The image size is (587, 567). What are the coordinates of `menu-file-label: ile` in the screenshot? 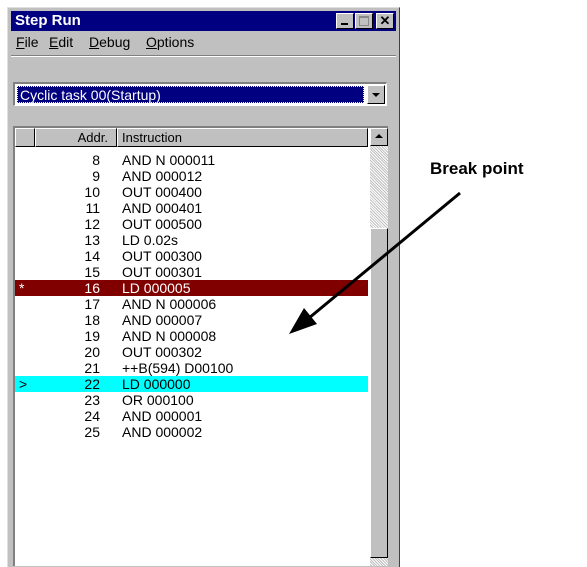 It's located at (31, 42).